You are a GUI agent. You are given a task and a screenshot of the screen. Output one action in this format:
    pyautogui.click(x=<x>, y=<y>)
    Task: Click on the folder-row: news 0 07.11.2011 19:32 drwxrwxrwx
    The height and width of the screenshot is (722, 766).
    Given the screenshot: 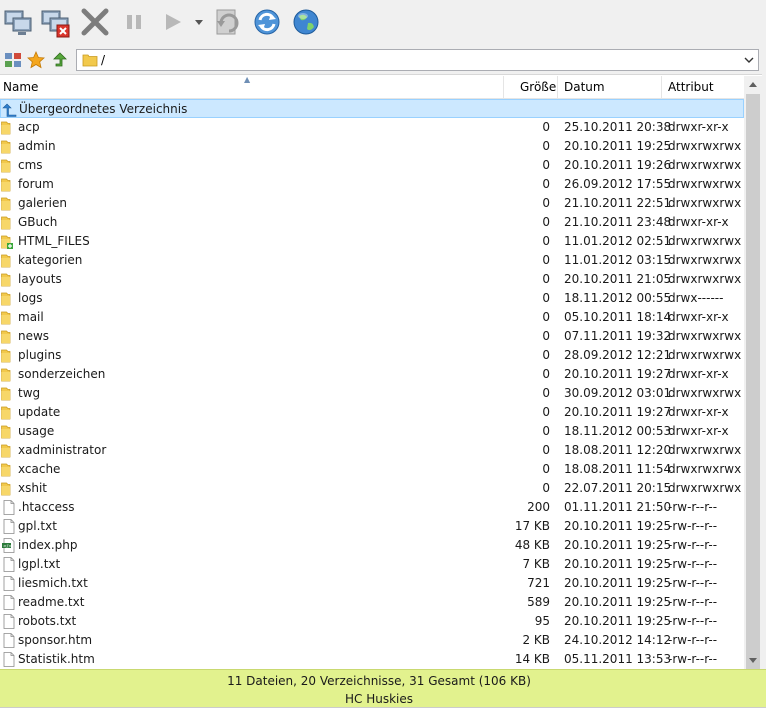 What is the action you would take?
    pyautogui.click(x=372, y=336)
    